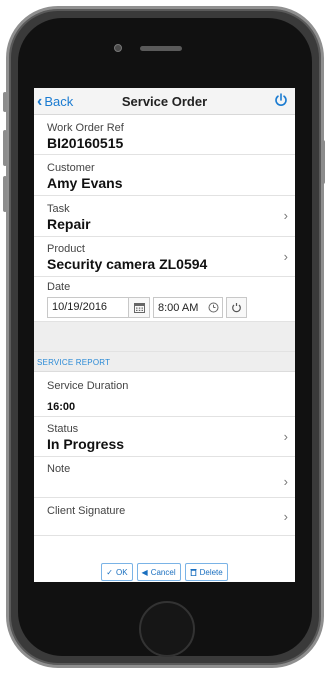 The width and height of the screenshot is (328, 673). Describe the element at coordinates (127, 264) in the screenshot. I see `product-value: Security camera ZL0594` at that location.